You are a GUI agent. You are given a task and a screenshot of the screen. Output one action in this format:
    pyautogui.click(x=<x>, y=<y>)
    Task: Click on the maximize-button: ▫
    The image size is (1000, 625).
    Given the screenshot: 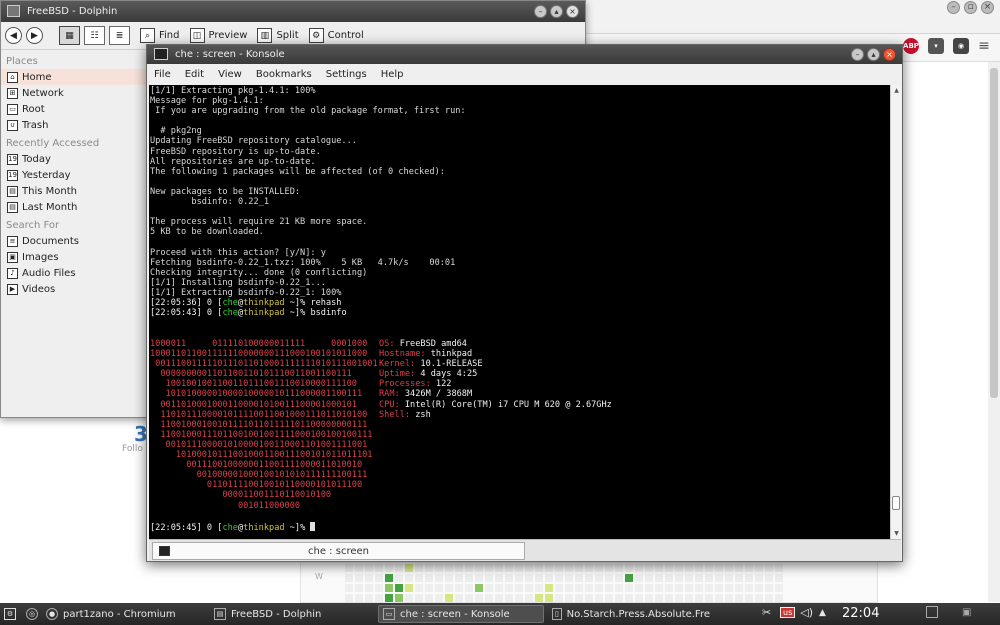 What is the action you would take?
    pyautogui.click(x=970, y=7)
    